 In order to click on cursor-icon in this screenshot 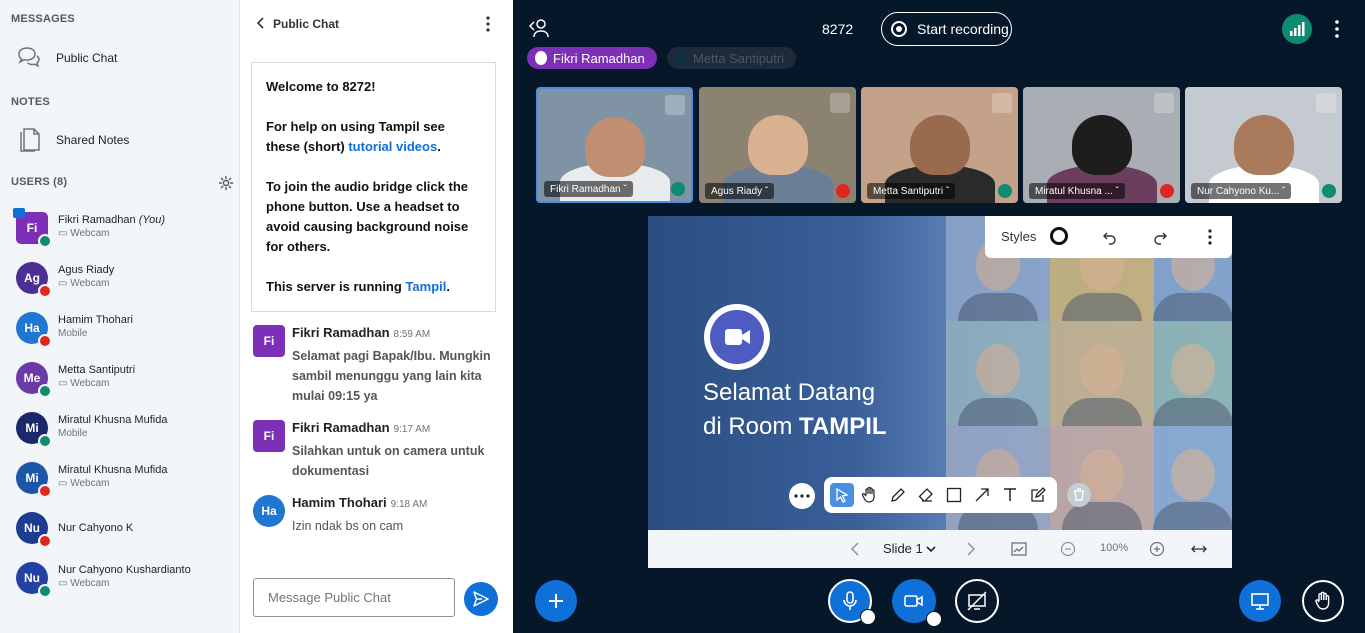, I will do `click(842, 495)`.